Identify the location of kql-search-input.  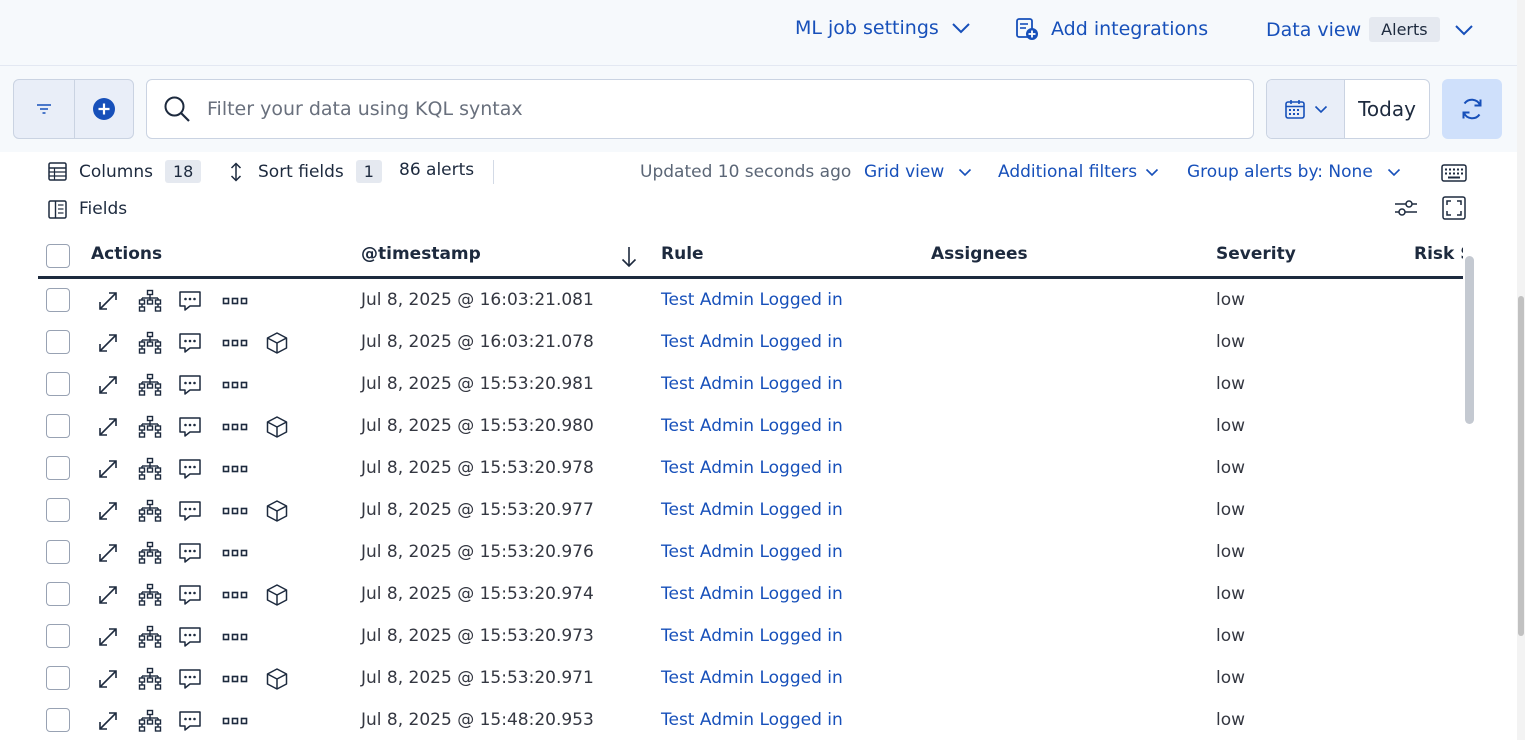
(697, 109).